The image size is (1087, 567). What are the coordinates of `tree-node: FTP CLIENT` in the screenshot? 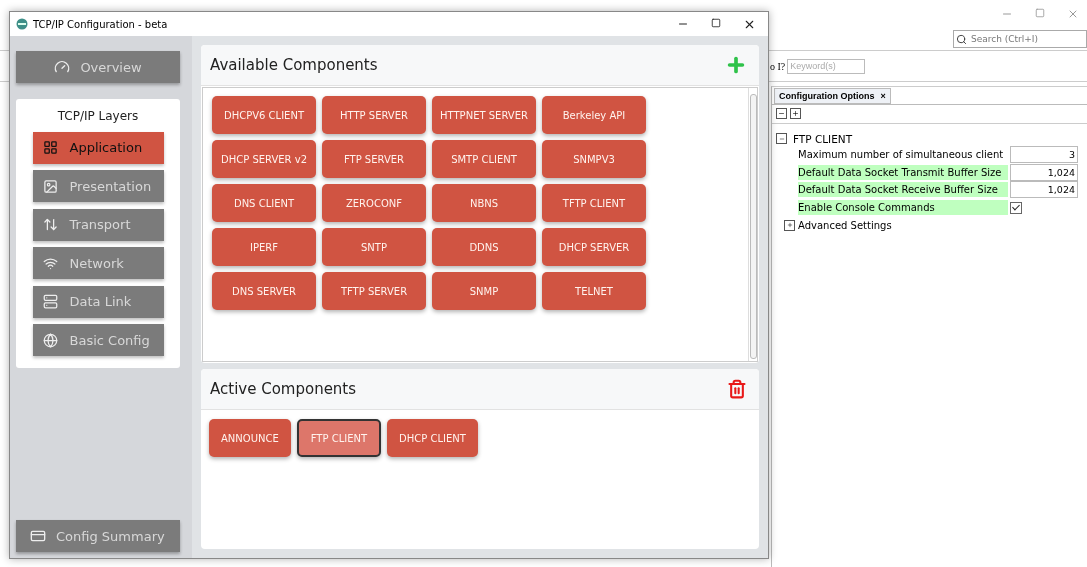 It's located at (823, 138).